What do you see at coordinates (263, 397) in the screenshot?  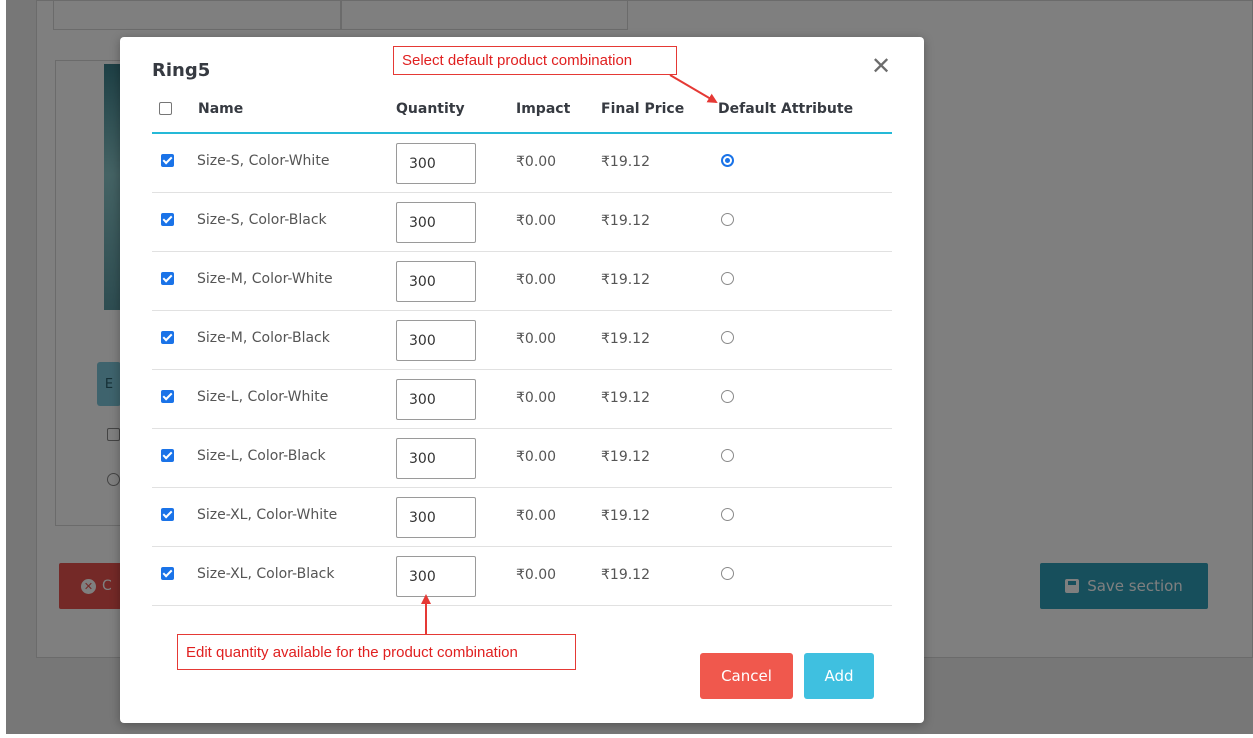 I see `combination-name: Size-L, Color-White` at bounding box center [263, 397].